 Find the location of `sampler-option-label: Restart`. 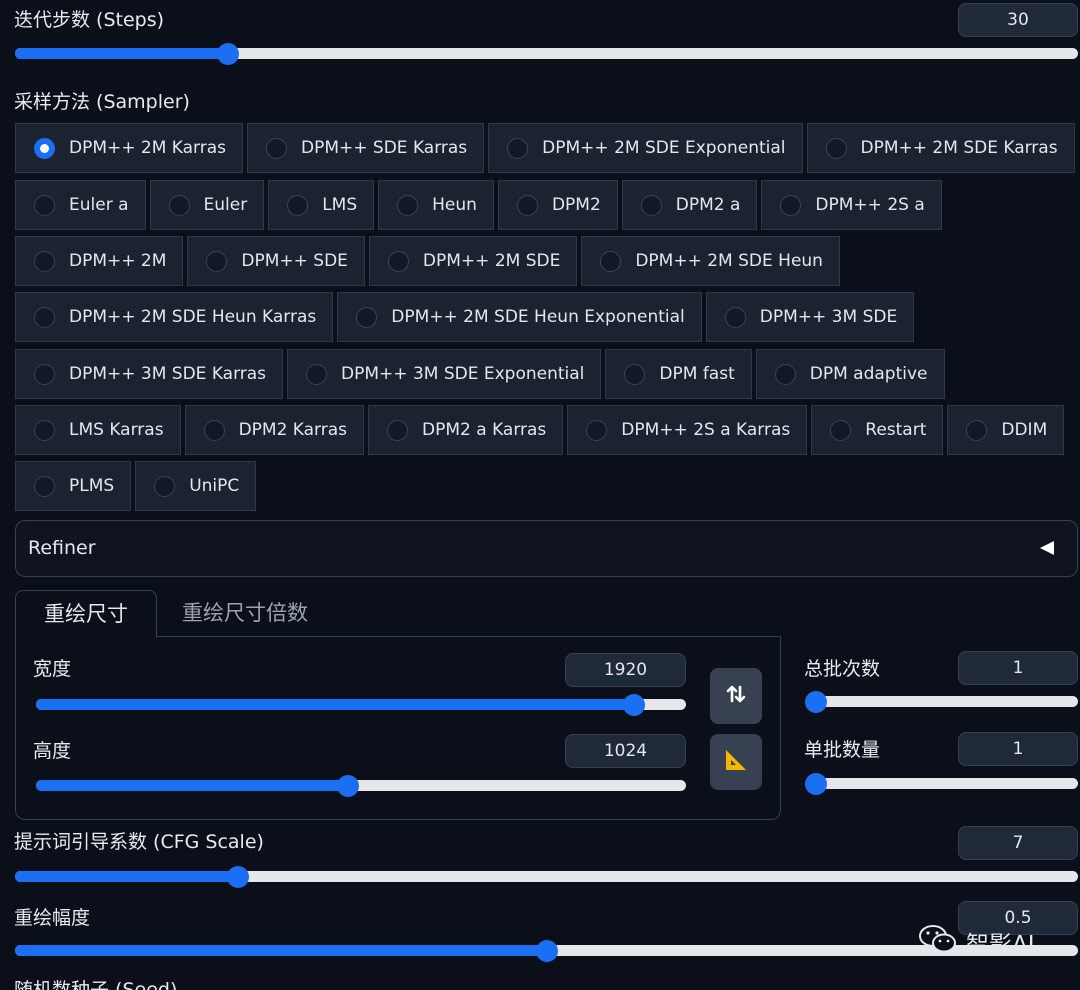

sampler-option-label: Restart is located at coordinates (896, 430).